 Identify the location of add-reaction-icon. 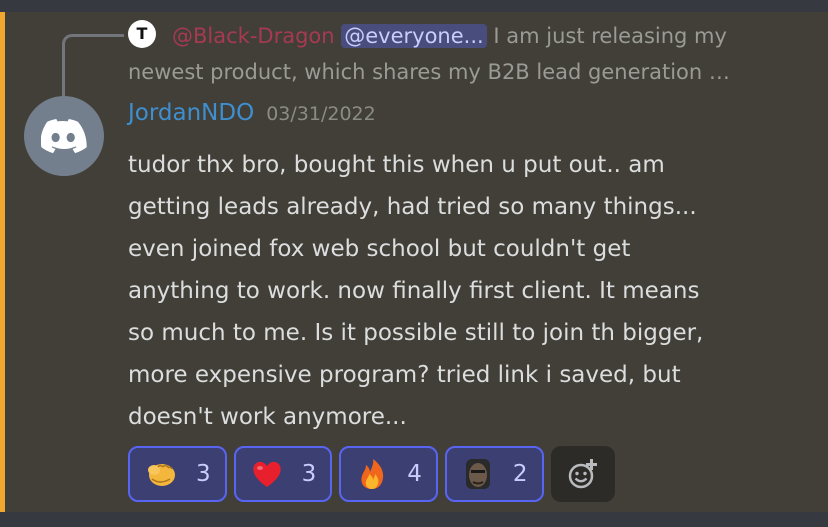
(582, 474).